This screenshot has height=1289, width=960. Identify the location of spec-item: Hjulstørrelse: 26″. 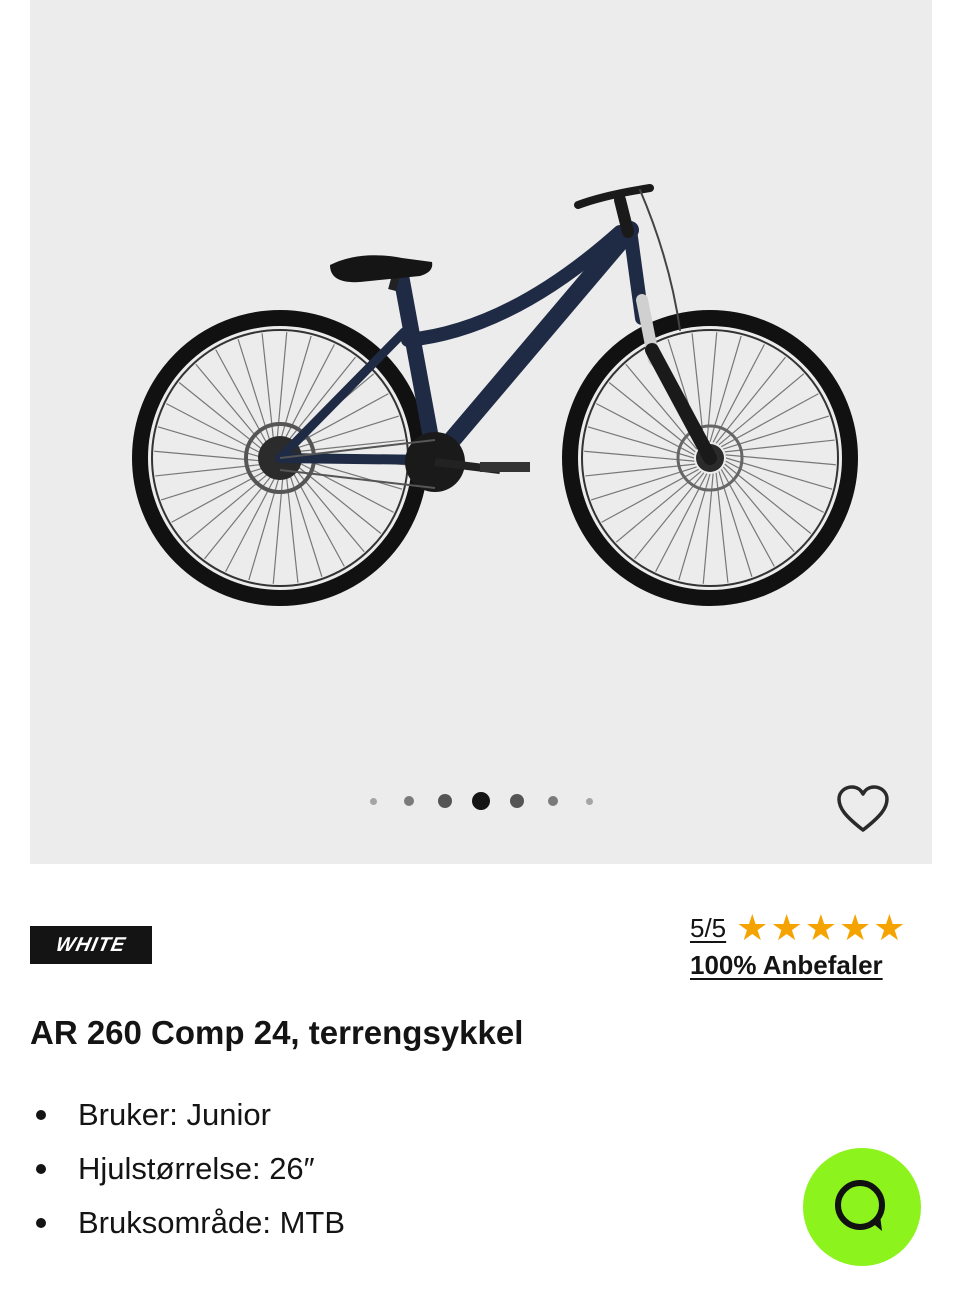
(187, 1169).